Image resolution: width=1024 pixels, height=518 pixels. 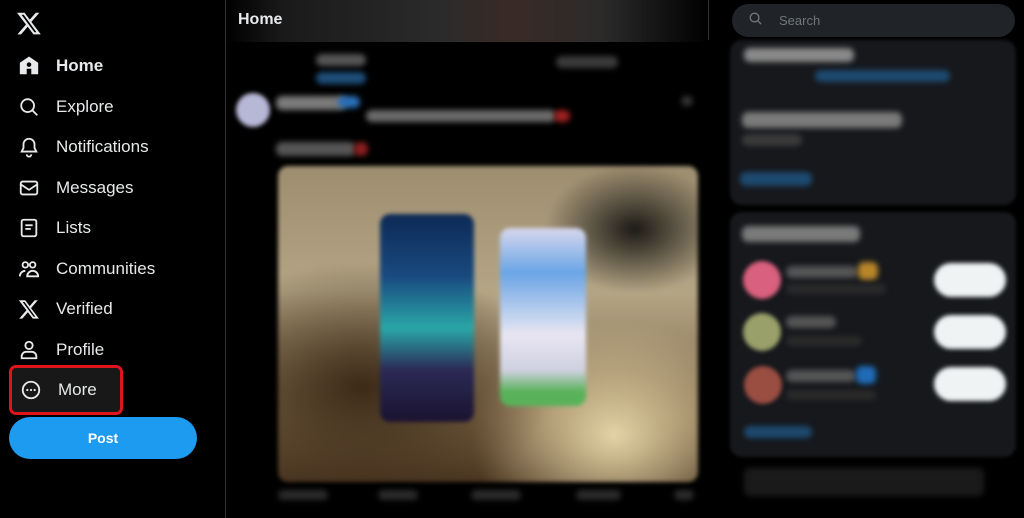 I want to click on sidebar-item-profile: Profile, so click(x=57, y=350).